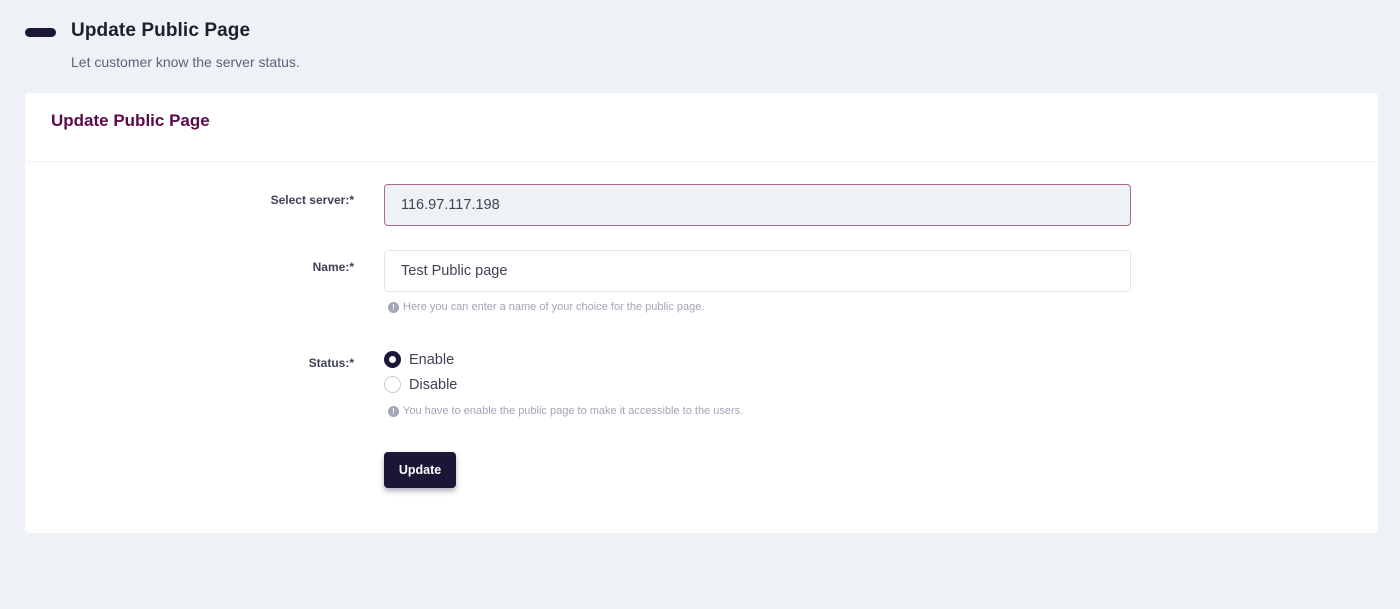 This screenshot has height=609, width=1400. I want to click on card-title: Update Public Page, so click(130, 120).